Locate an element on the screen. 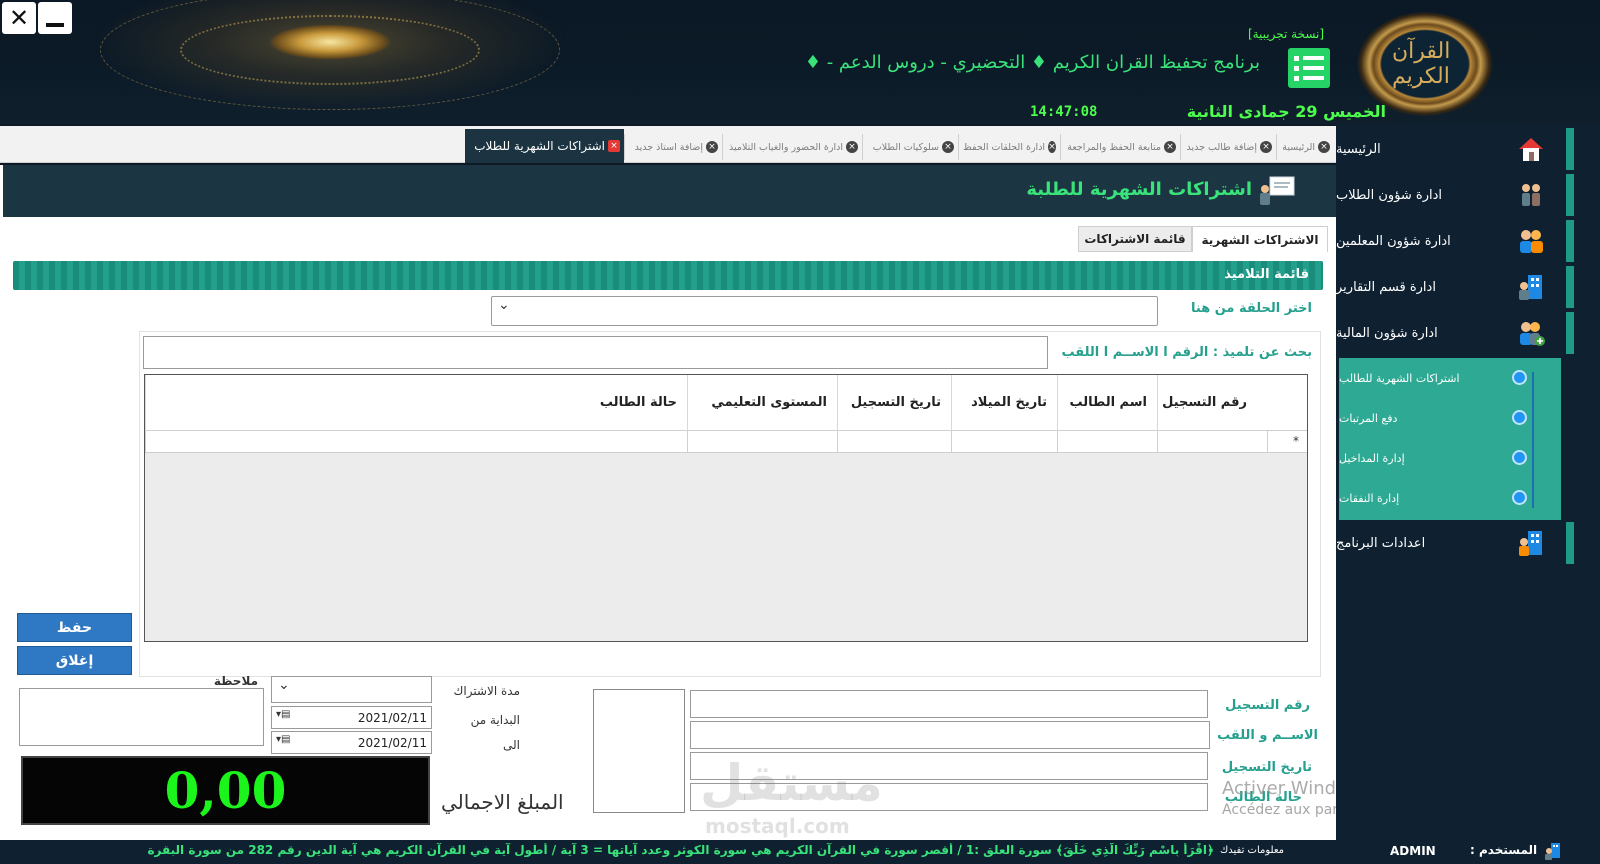  new-row-marker: * is located at coordinates (1296, 441).